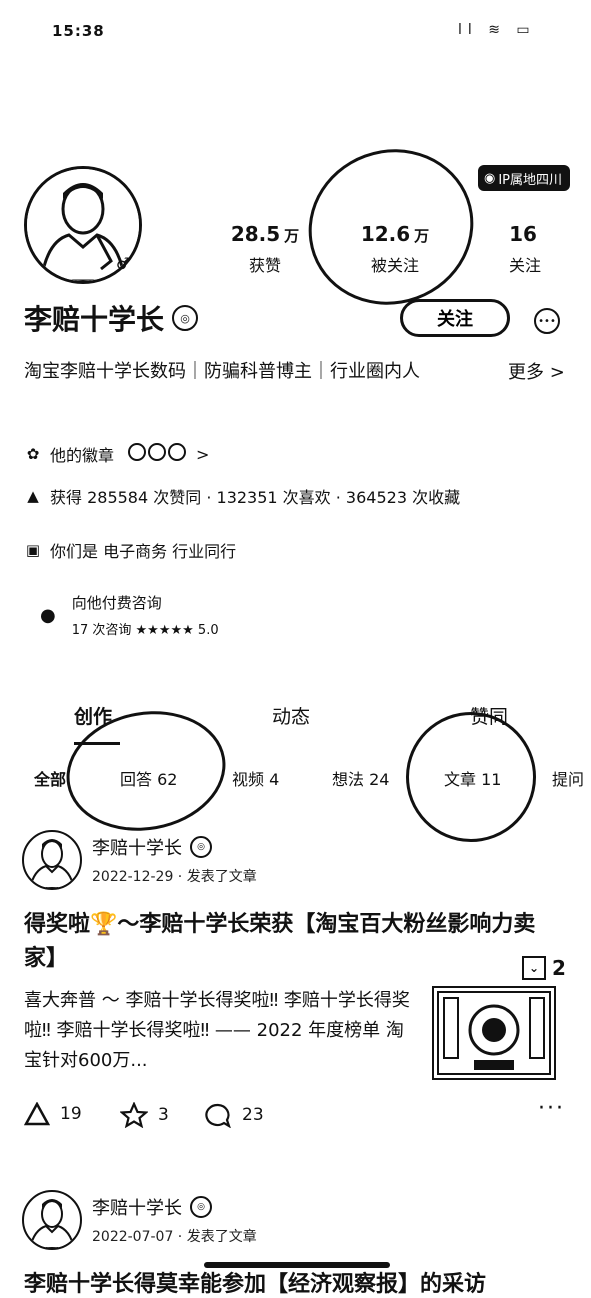 This screenshot has height=1298, width=591. What do you see at coordinates (134, 1115) in the screenshot?
I see `star-icon` at bounding box center [134, 1115].